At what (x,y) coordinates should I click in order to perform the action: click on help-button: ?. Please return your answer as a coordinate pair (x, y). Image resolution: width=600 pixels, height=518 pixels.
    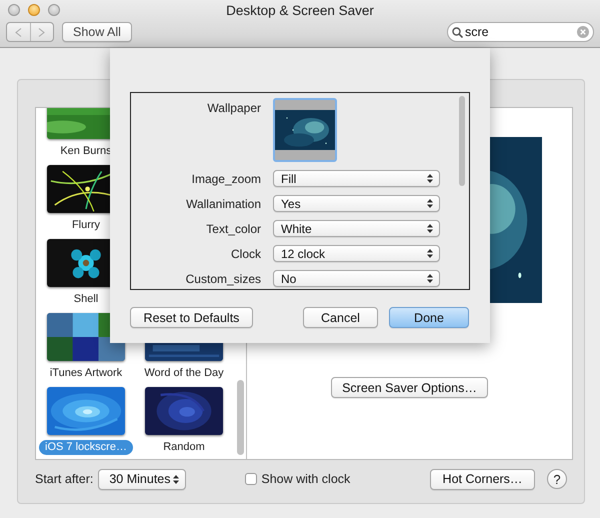
    Looking at the image, I should click on (557, 479).